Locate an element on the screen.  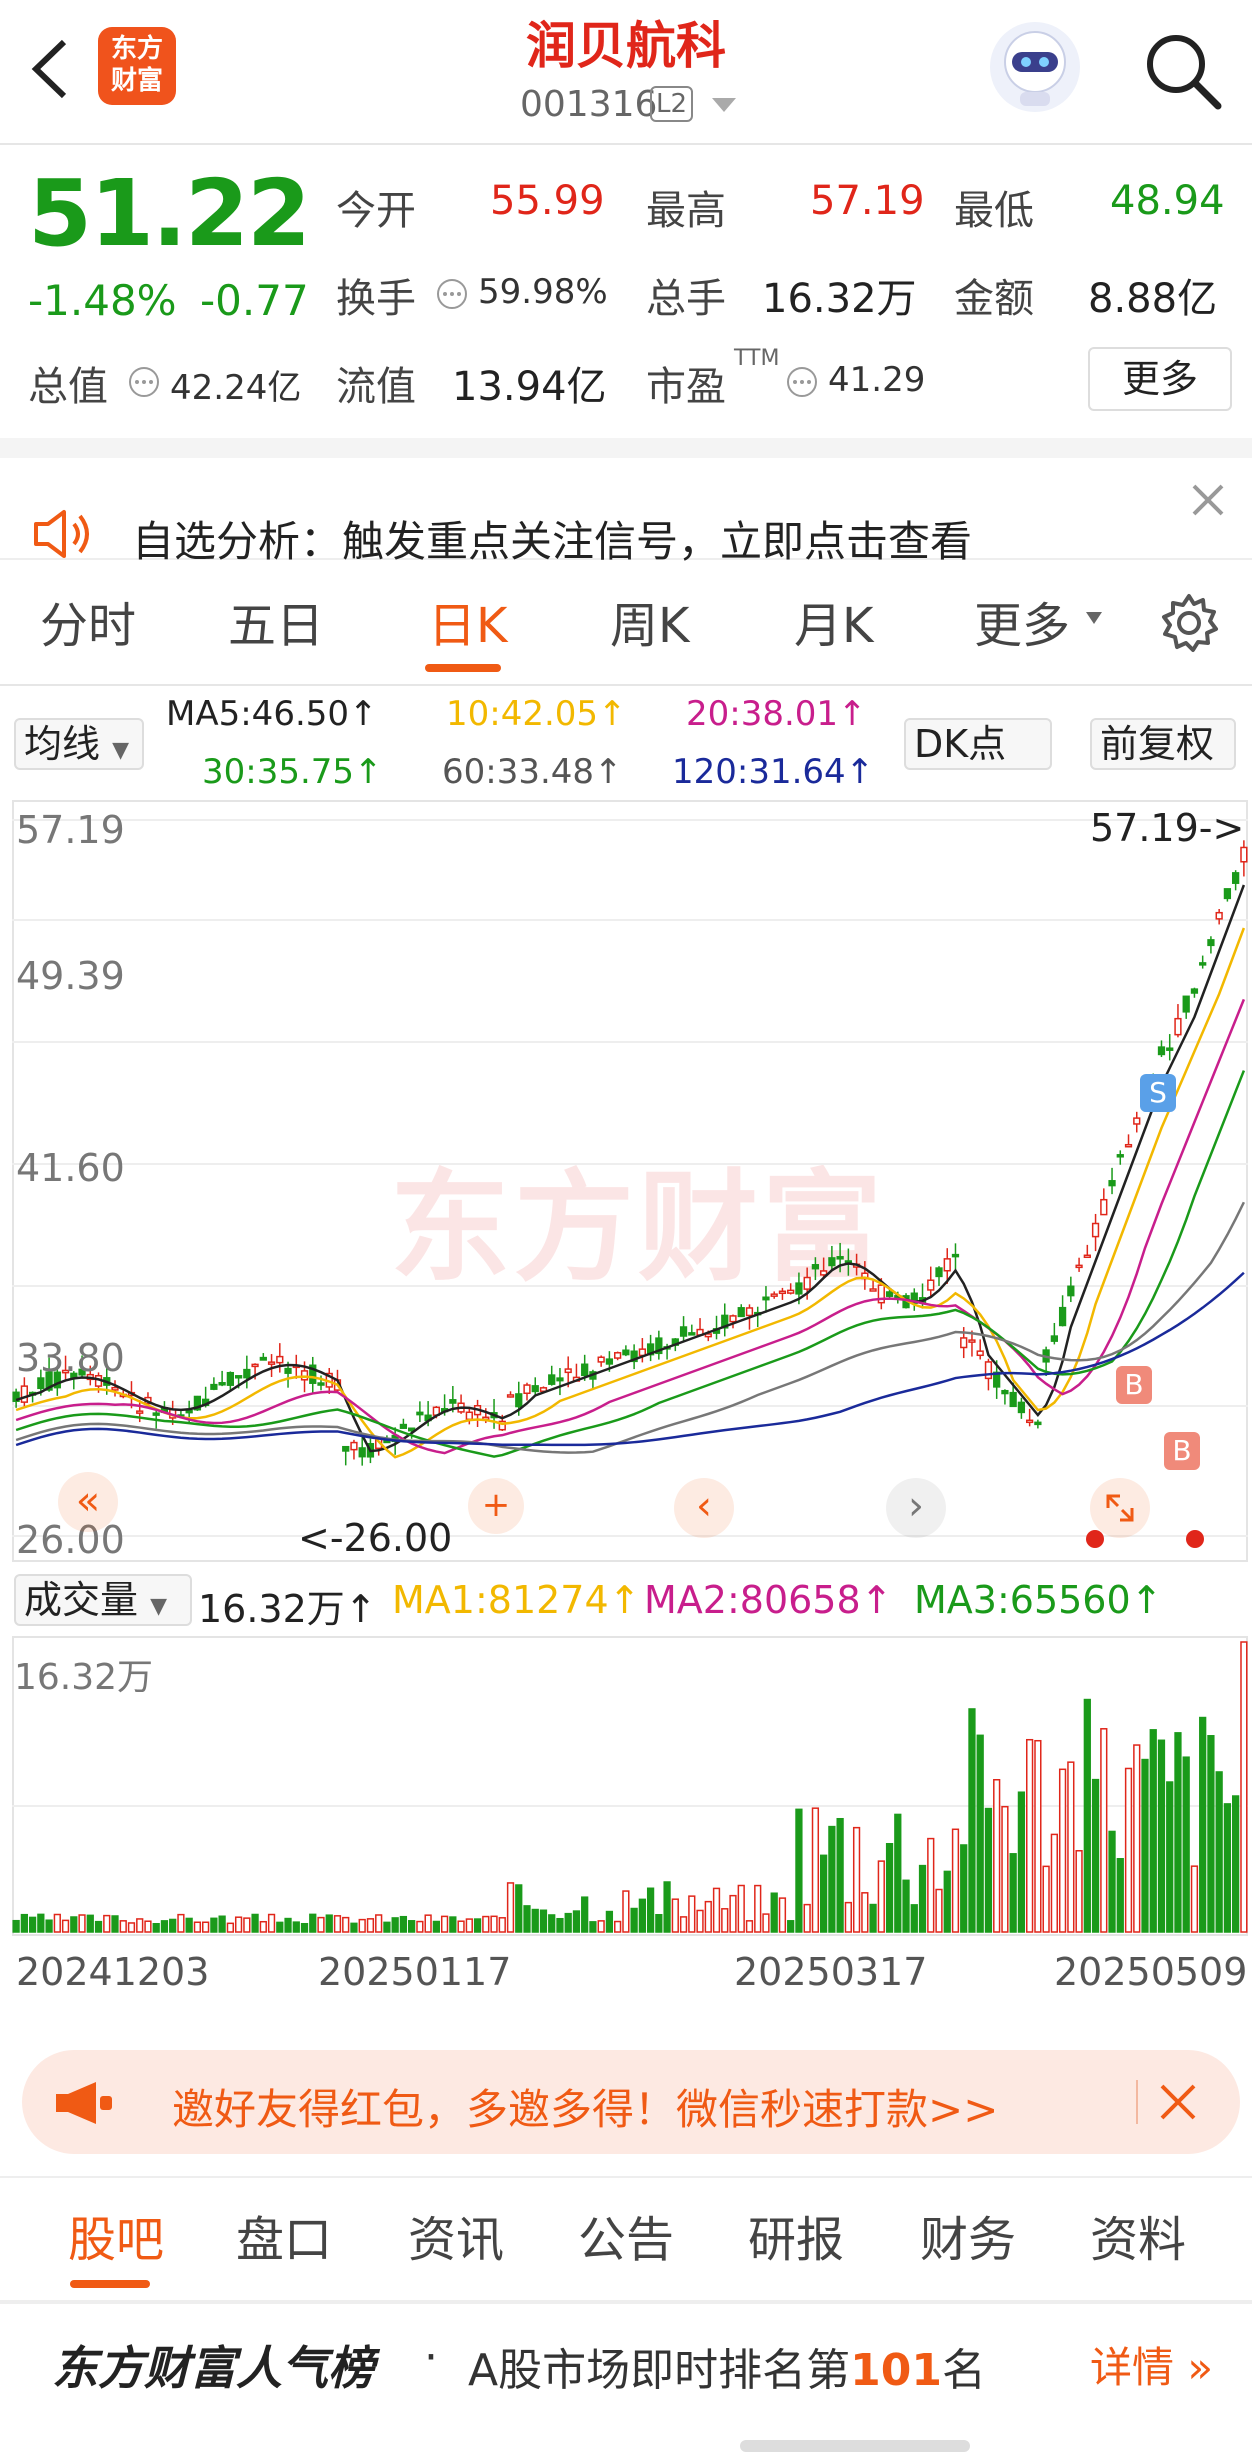
zoom-in-icon: + is located at coordinates (496, 1506).